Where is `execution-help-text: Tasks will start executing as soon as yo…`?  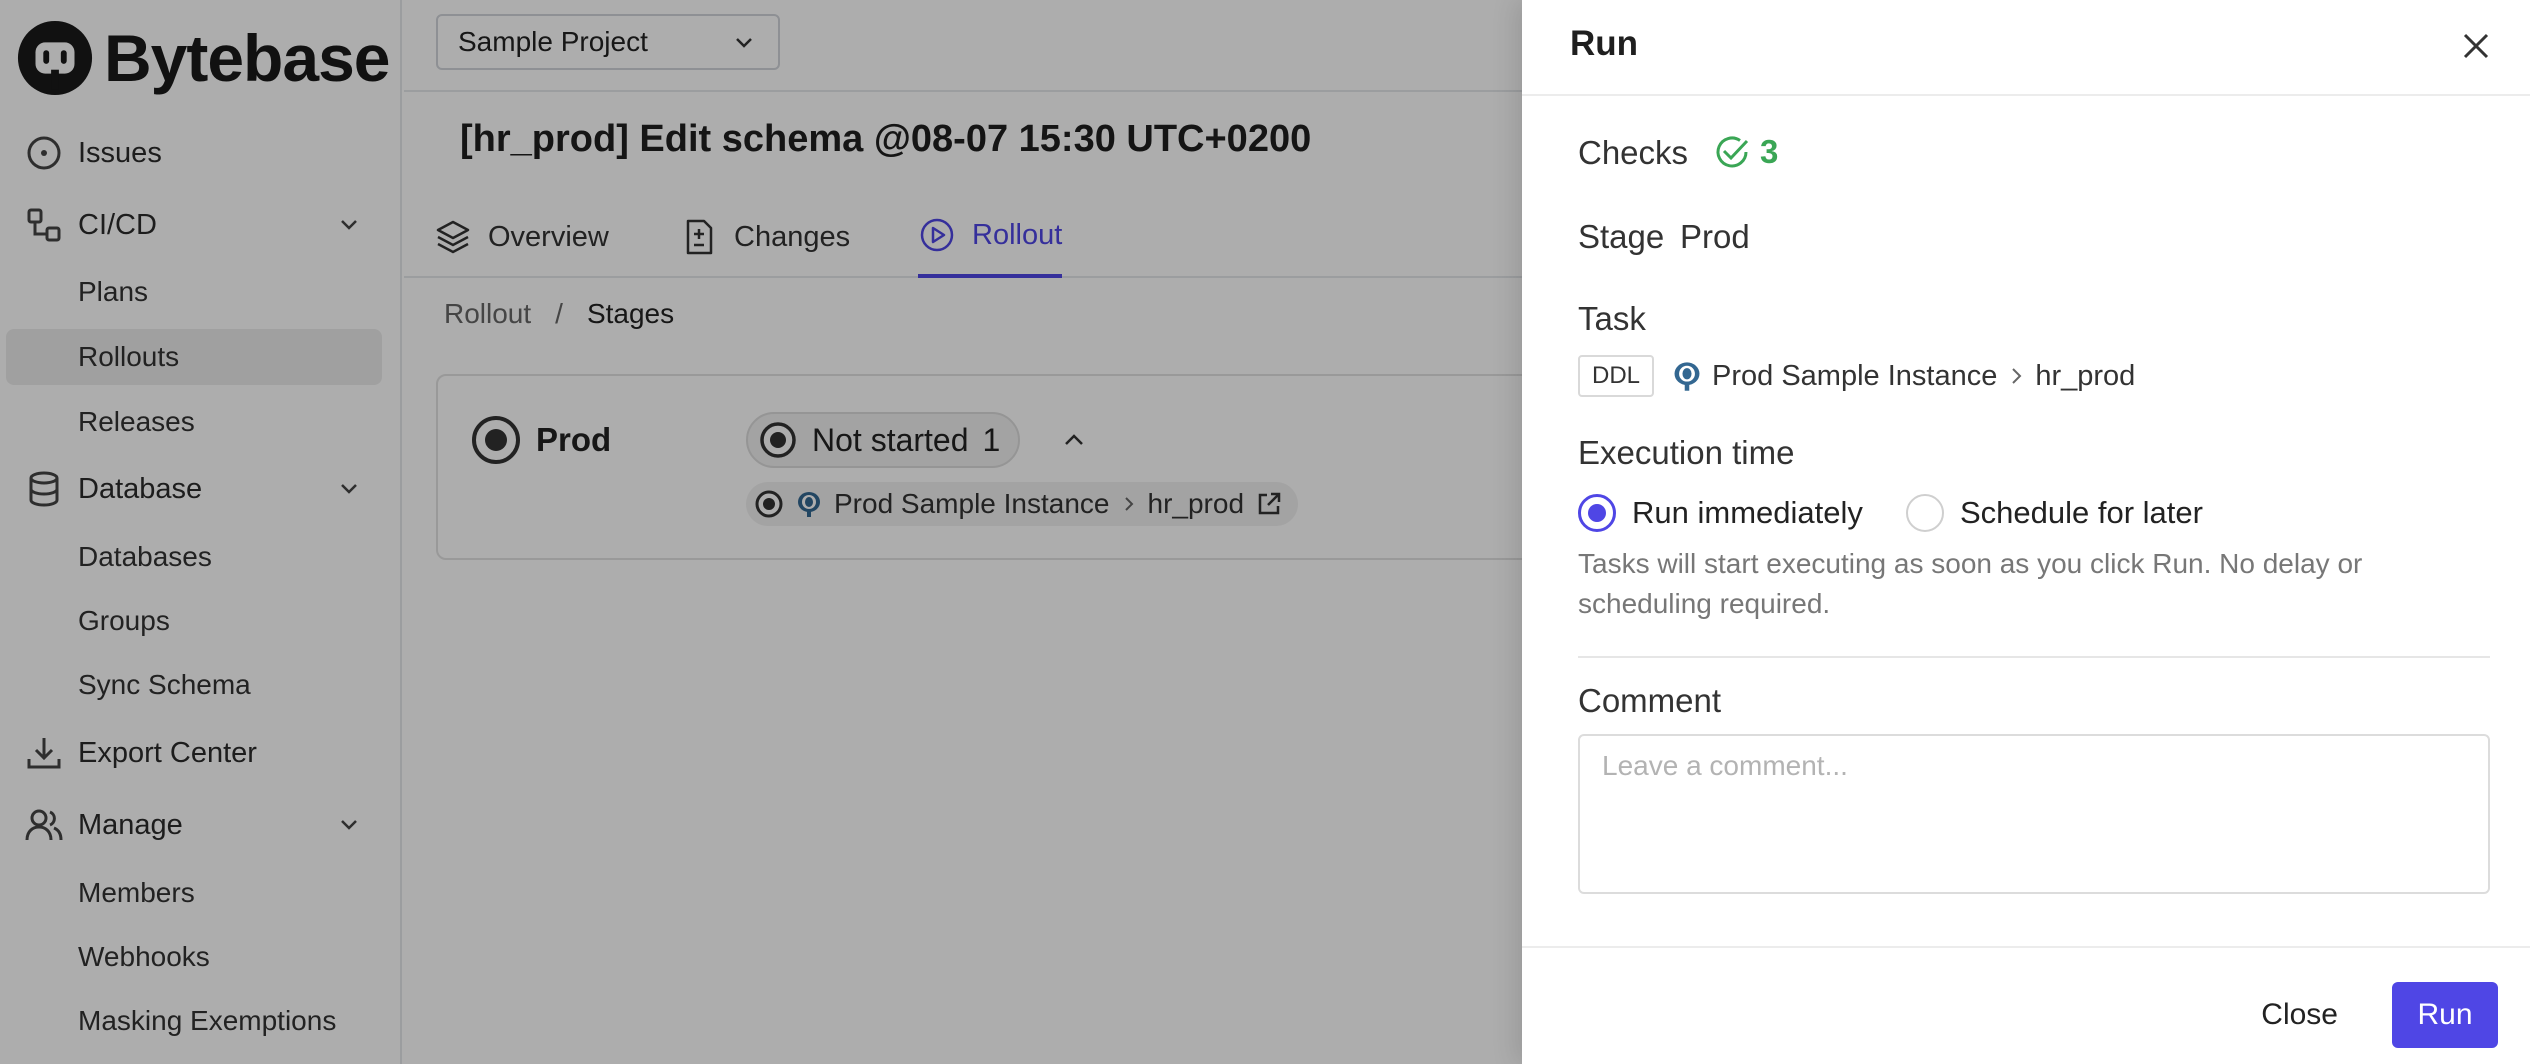 execution-help-text: Tasks will start executing as soon as yo… is located at coordinates (1970, 583).